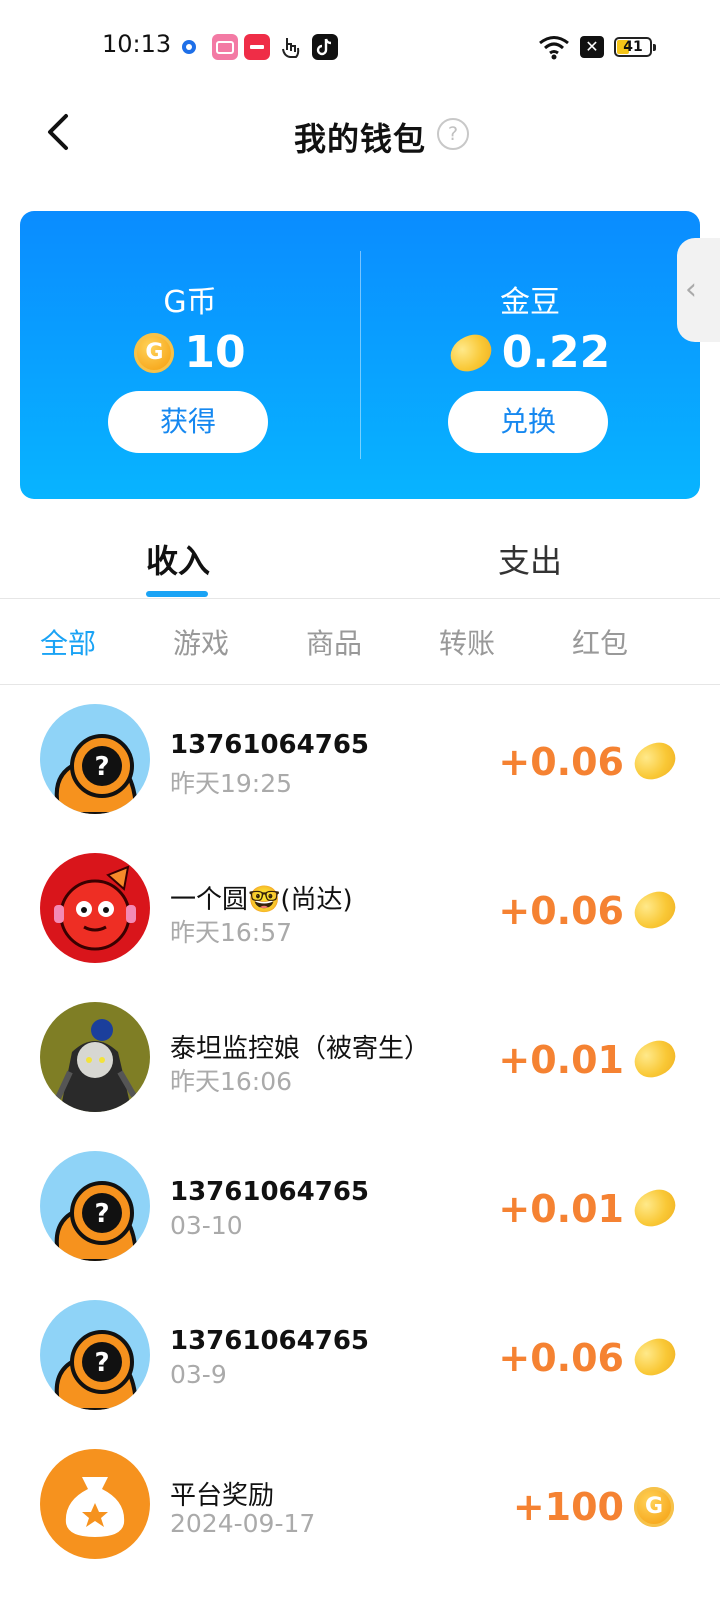 The image size is (720, 1600). Describe the element at coordinates (95, 1057) in the screenshot. I see `avatar-dark-character` at that location.